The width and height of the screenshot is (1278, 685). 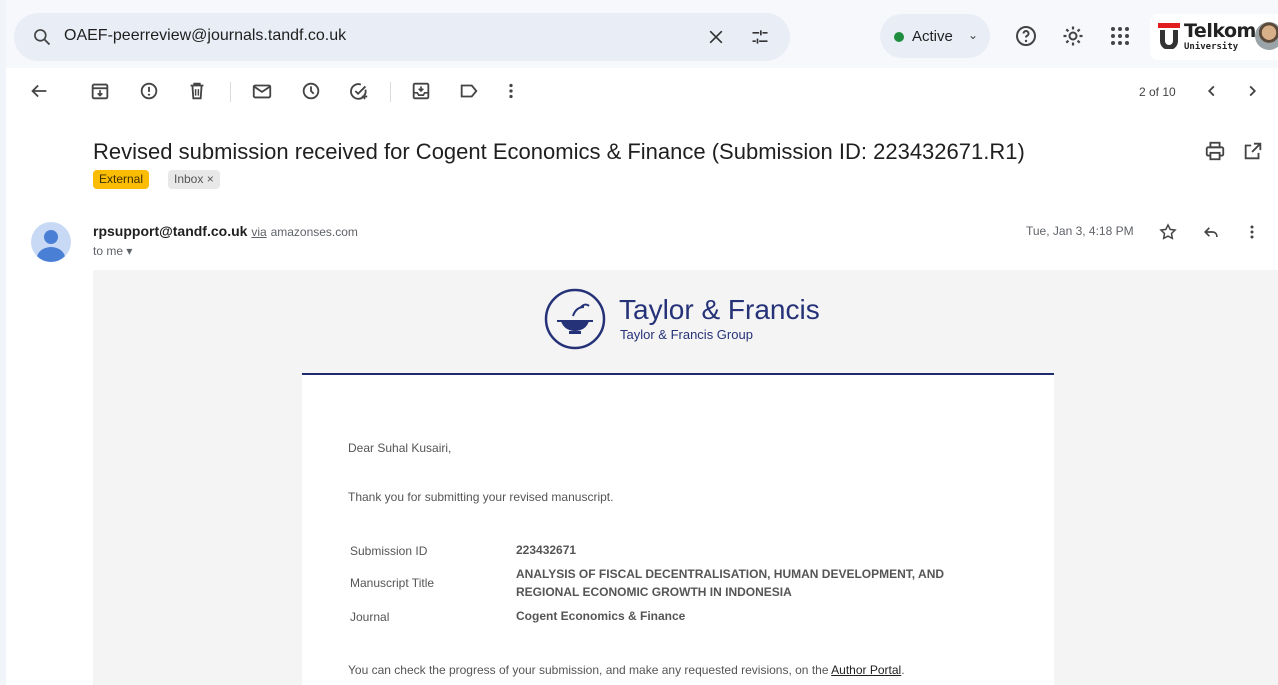 I want to click on sender-avatar, so click(x=51, y=242).